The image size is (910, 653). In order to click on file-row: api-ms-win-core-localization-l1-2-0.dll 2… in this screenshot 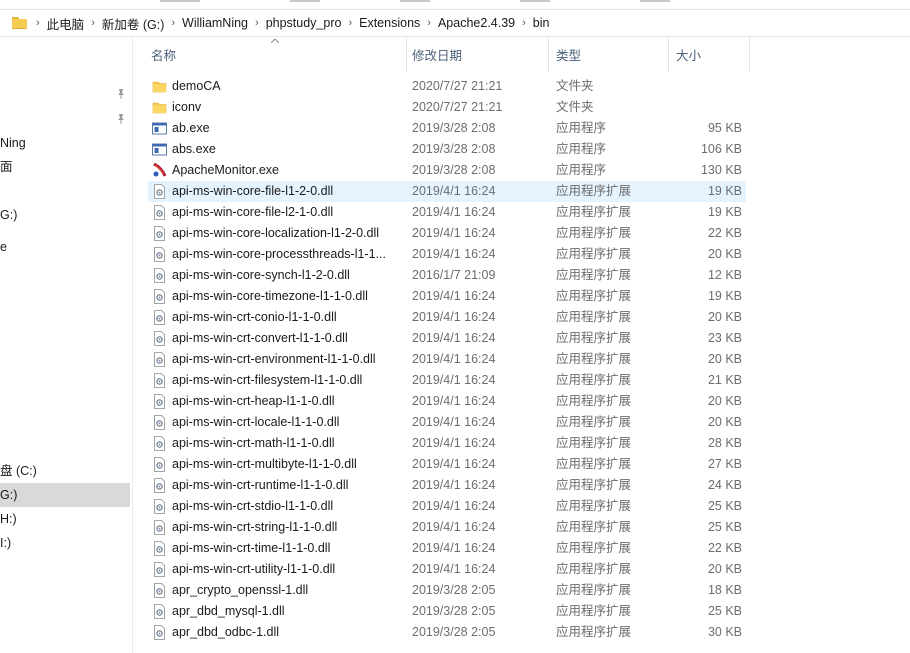, I will do `click(447, 233)`.